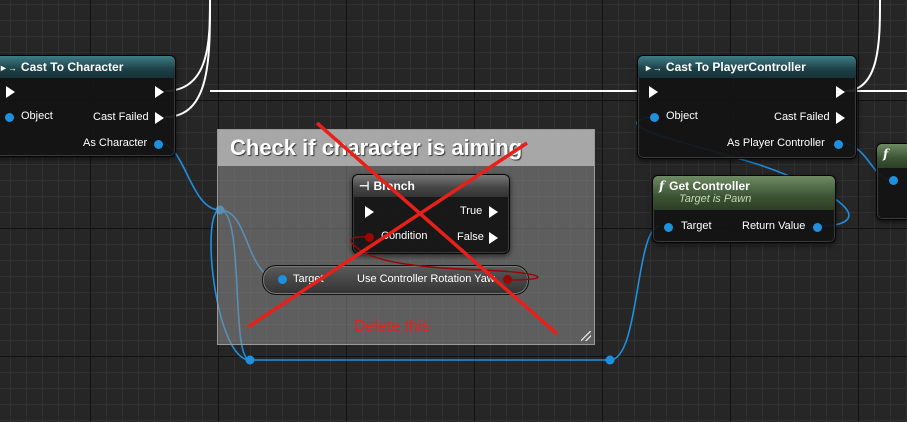  What do you see at coordinates (444, 258) in the screenshot?
I see `bool-wire` at bounding box center [444, 258].